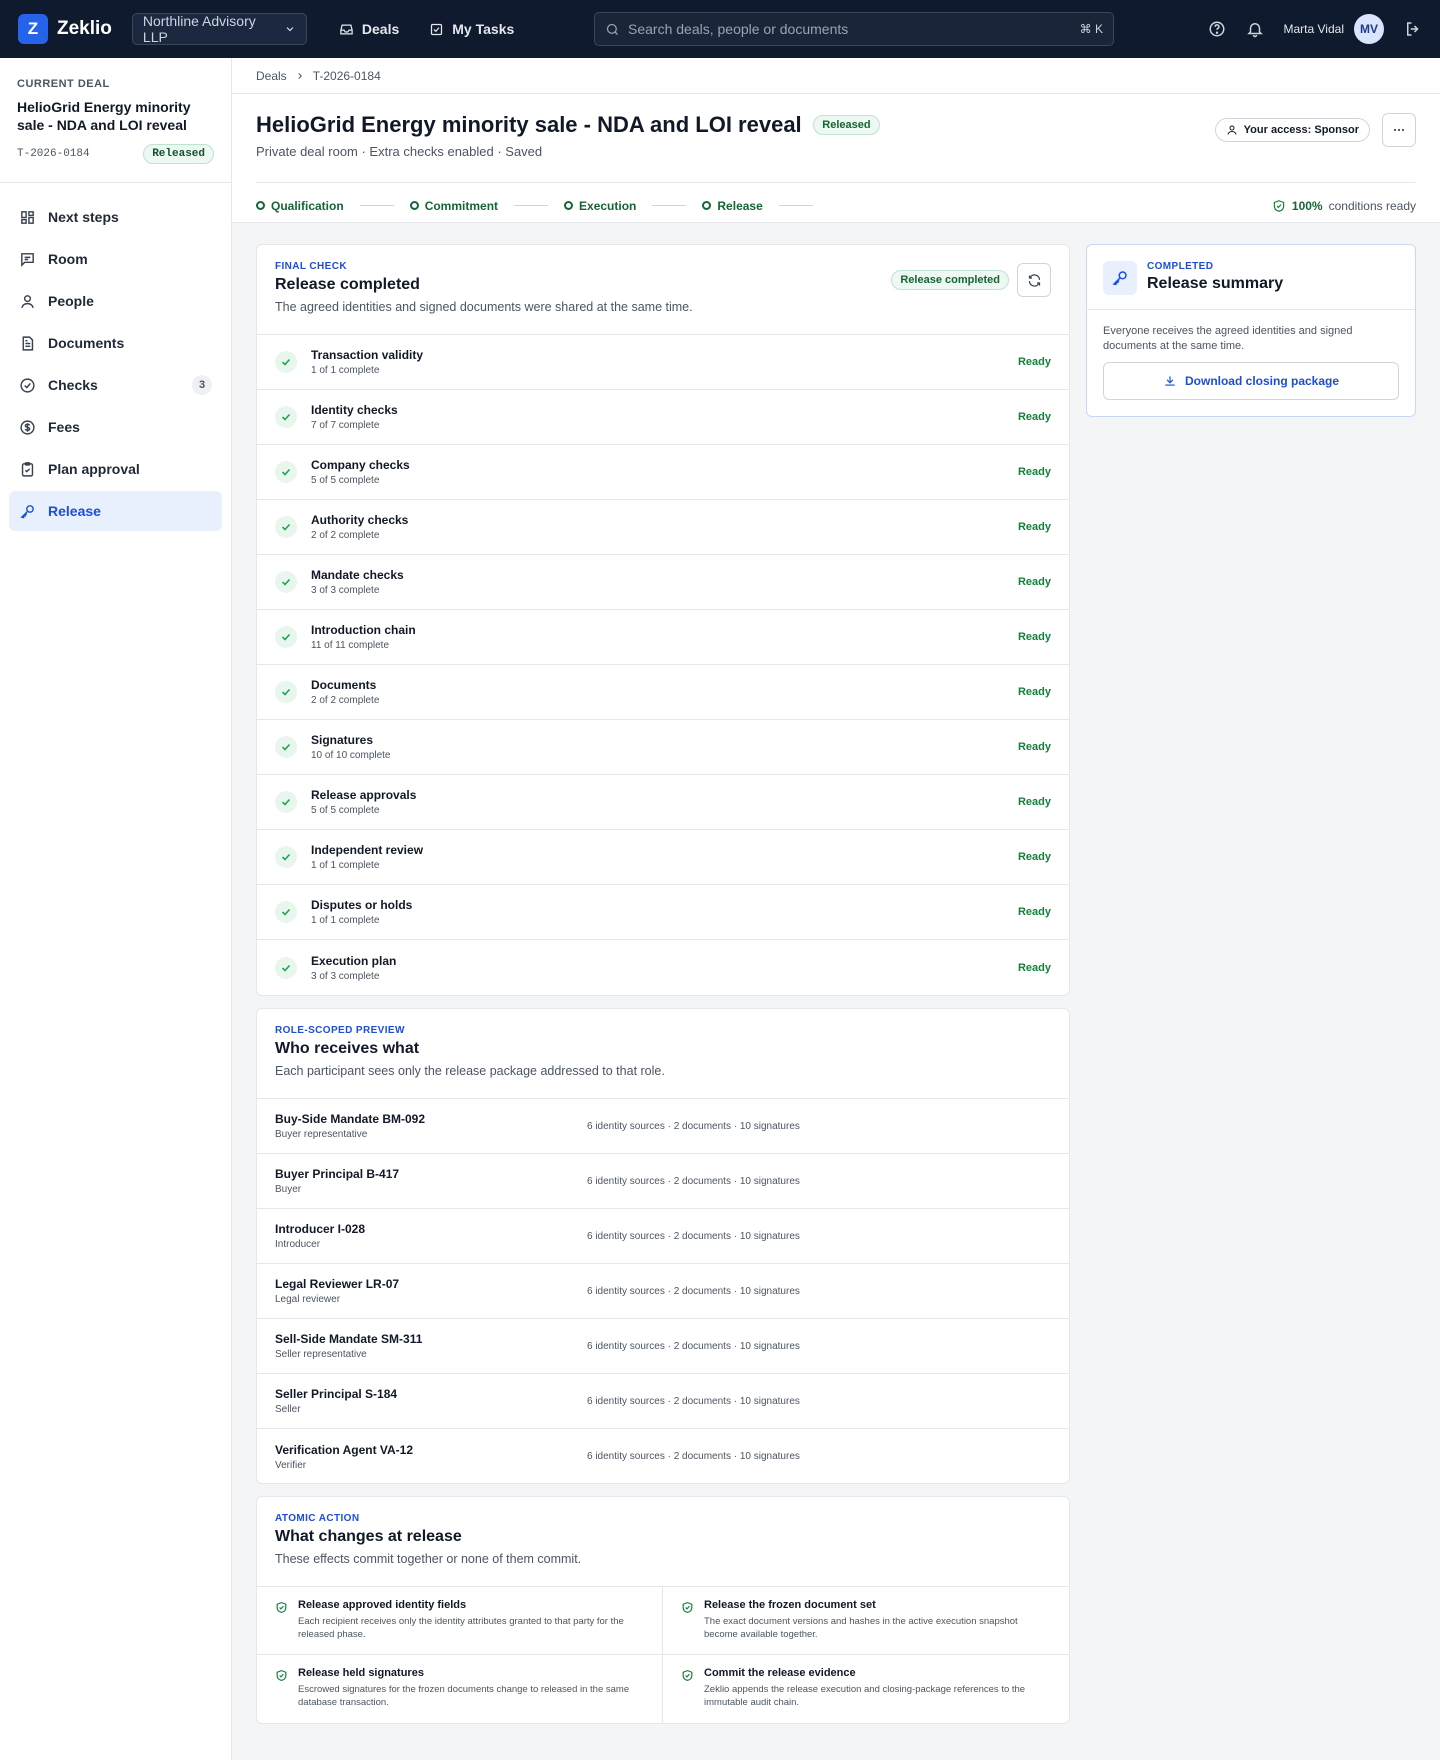  I want to click on download-closing-package-button: Download closing package, so click(1251, 381).